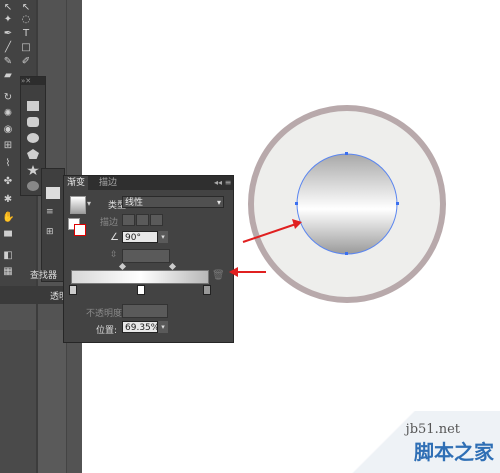 The image size is (500, 473). What do you see at coordinates (247, 272) in the screenshot?
I see `red-arrow-to-panel` at bounding box center [247, 272].